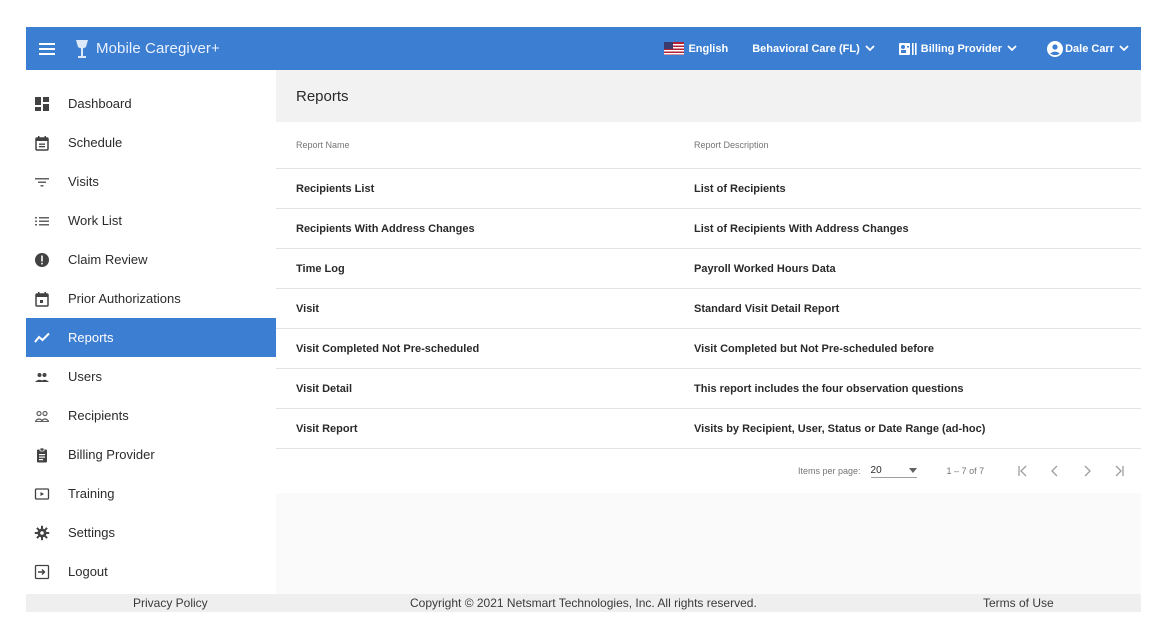 The width and height of the screenshot is (1159, 624). What do you see at coordinates (917, 145) in the screenshot?
I see `column-header-report-description: Report Description` at bounding box center [917, 145].